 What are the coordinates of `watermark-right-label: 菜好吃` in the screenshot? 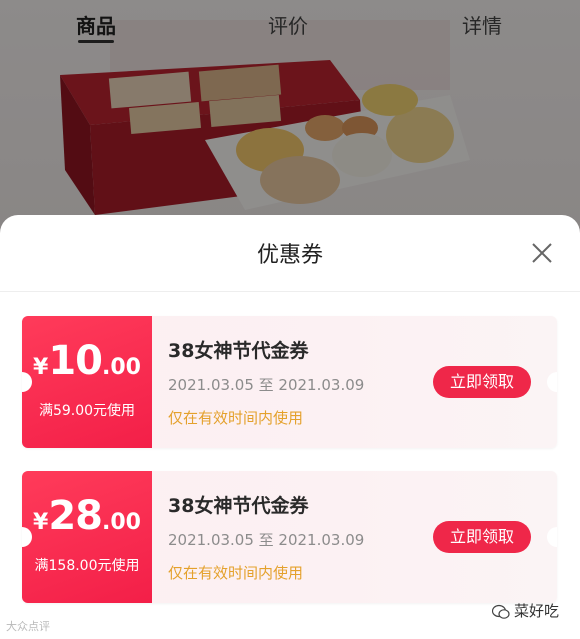 It's located at (537, 611).